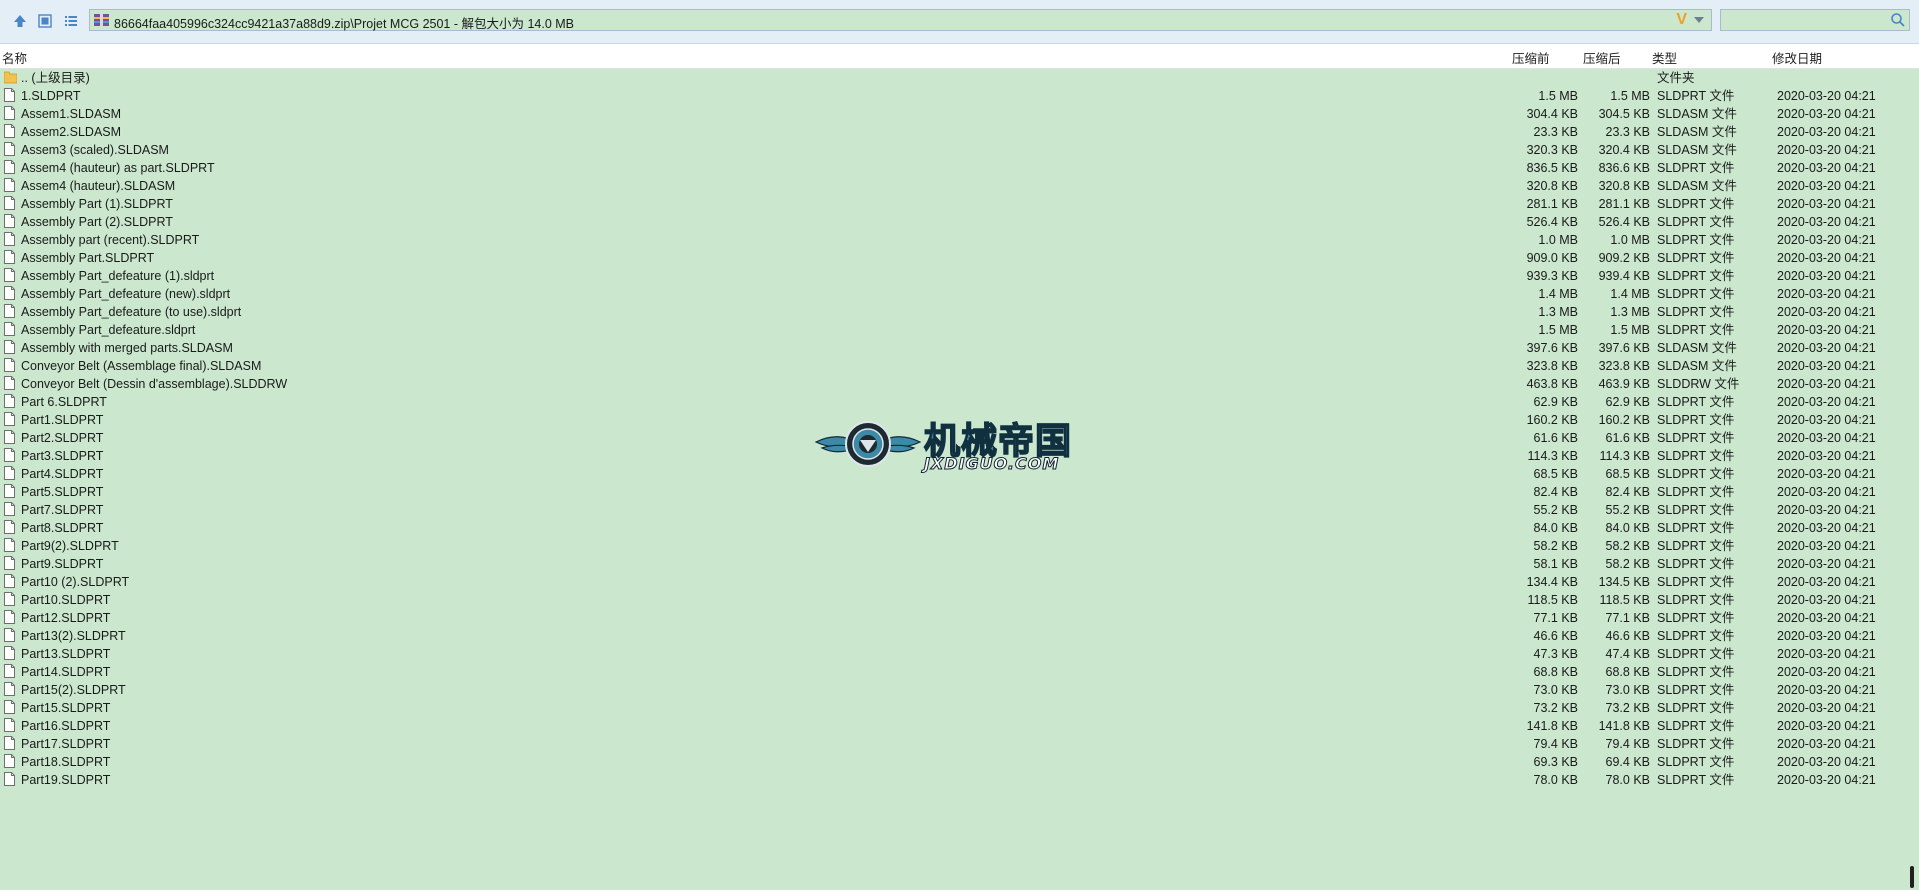 Image resolution: width=1919 pixels, height=890 pixels. What do you see at coordinates (73, 636) in the screenshot?
I see `file-name: Part13(2).SLDPRT` at bounding box center [73, 636].